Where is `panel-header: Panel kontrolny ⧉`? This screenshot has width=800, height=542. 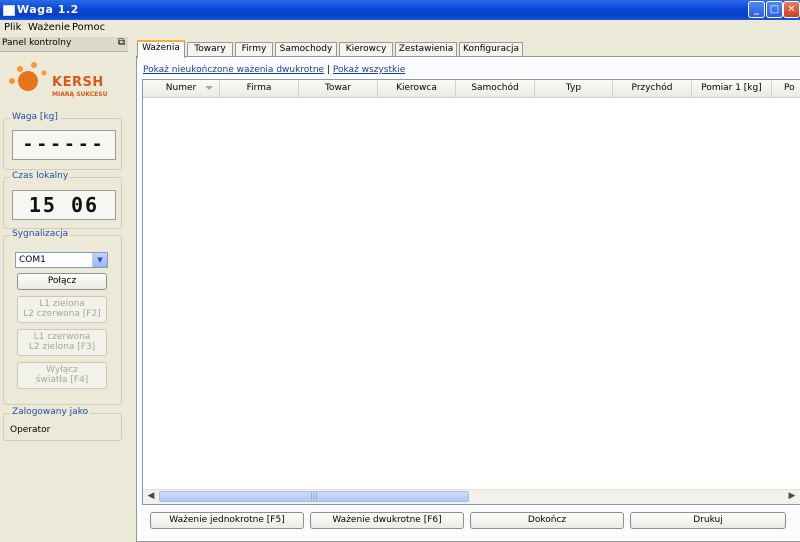
panel-header: Panel kontrolny ⧉ is located at coordinates (64, 44).